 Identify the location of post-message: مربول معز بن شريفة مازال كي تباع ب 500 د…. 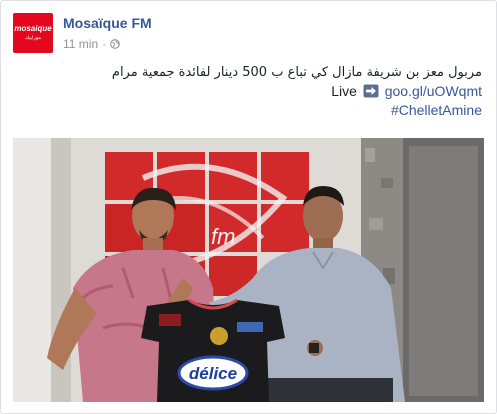
(252, 91).